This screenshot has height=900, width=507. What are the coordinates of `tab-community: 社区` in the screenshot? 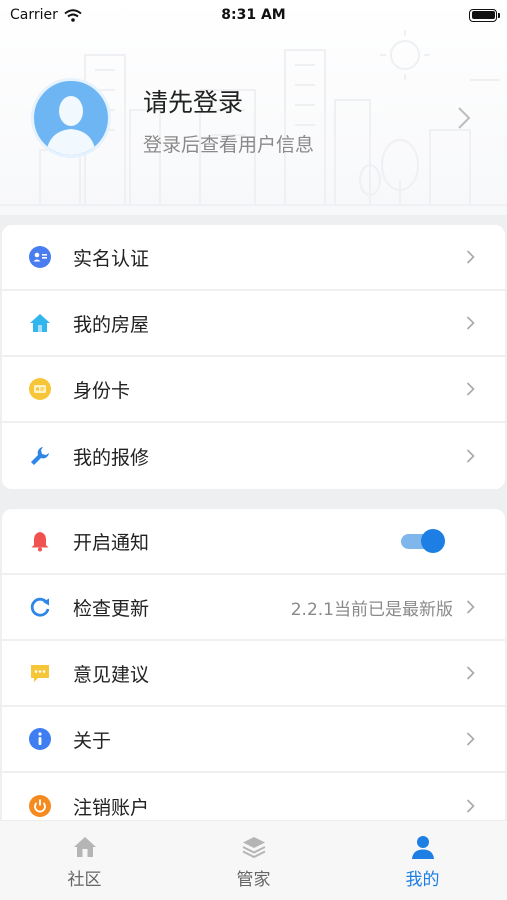 It's located at (84, 860).